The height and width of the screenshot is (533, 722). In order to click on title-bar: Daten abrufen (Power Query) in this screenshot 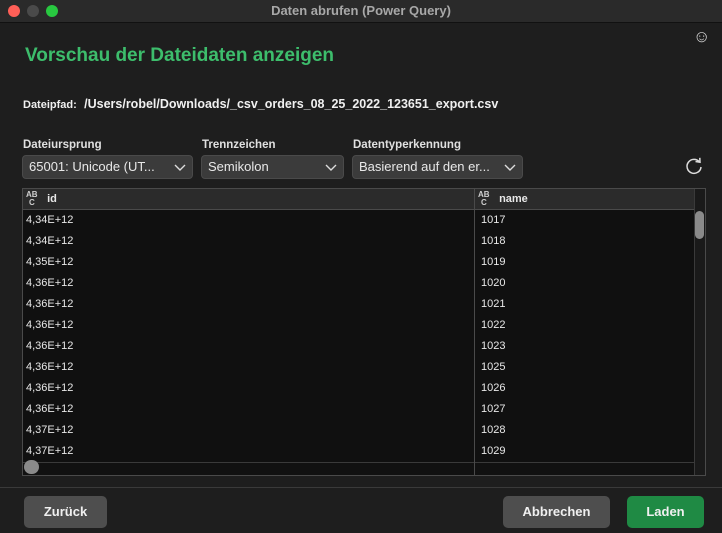, I will do `click(361, 11)`.